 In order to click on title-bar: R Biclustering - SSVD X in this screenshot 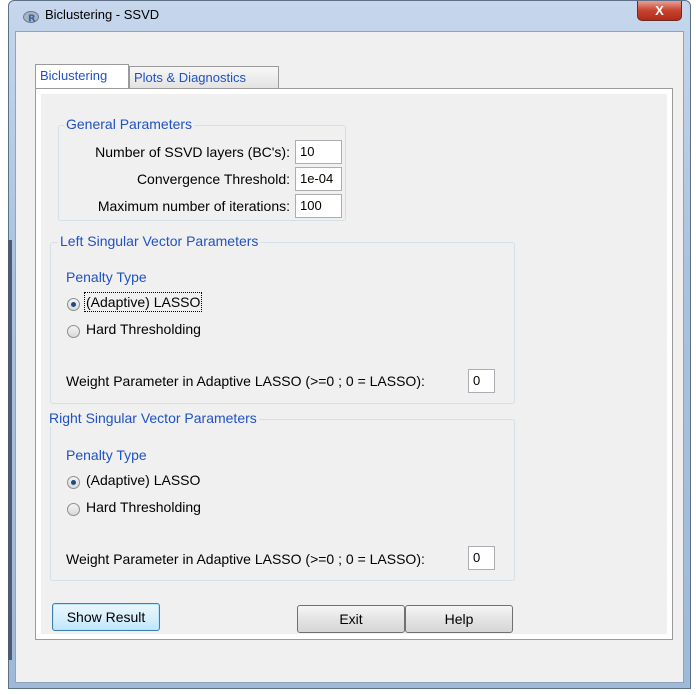, I will do `click(349, 16)`.